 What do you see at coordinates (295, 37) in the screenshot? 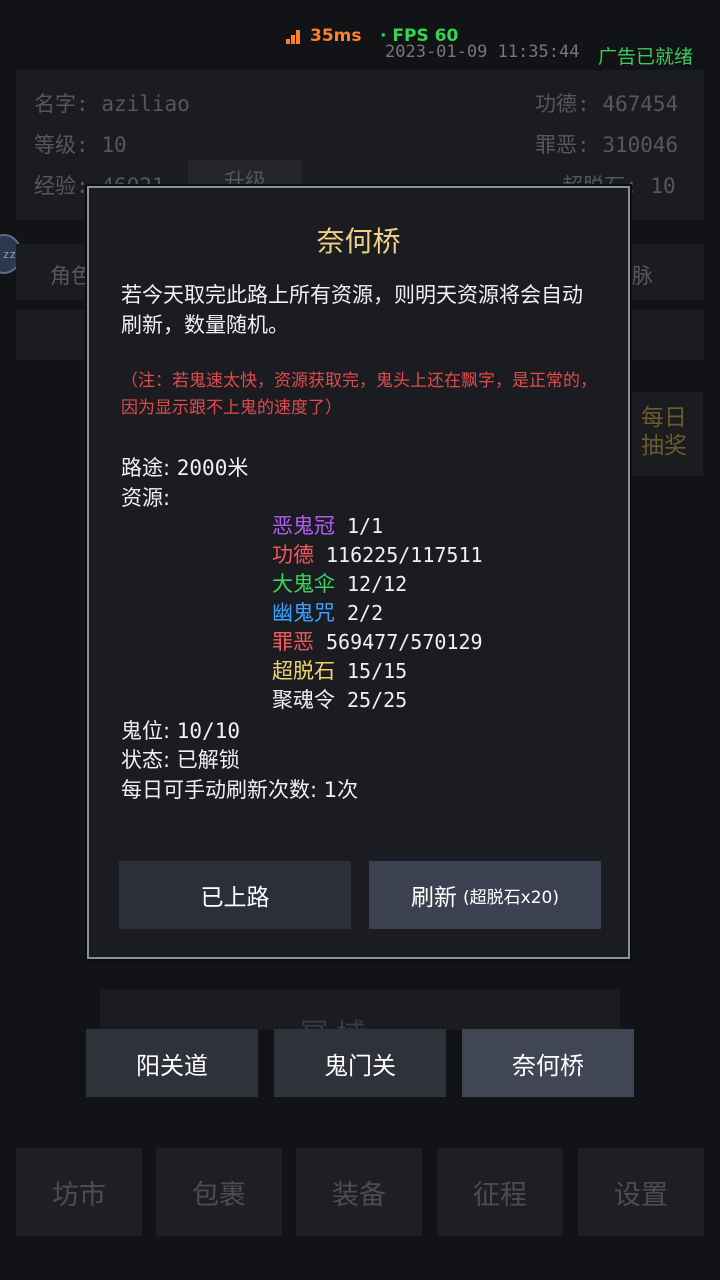
I see `signal-bars-icon` at bounding box center [295, 37].